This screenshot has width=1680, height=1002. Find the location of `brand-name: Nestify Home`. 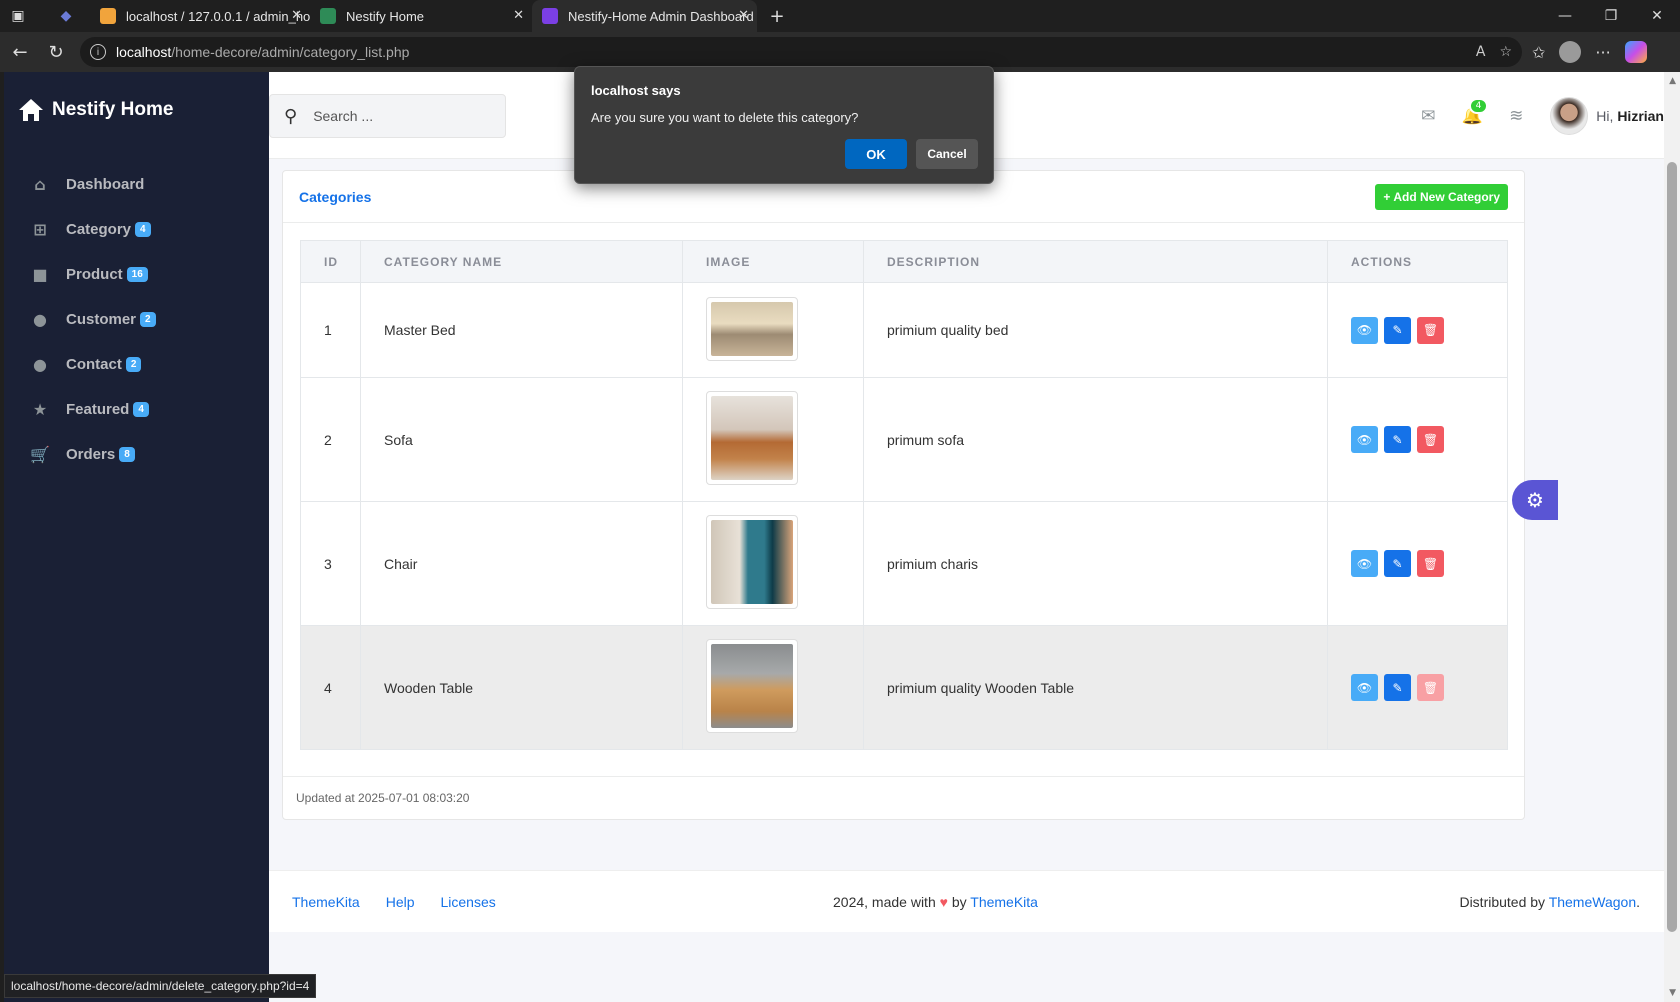

brand-name: Nestify Home is located at coordinates (113, 109).